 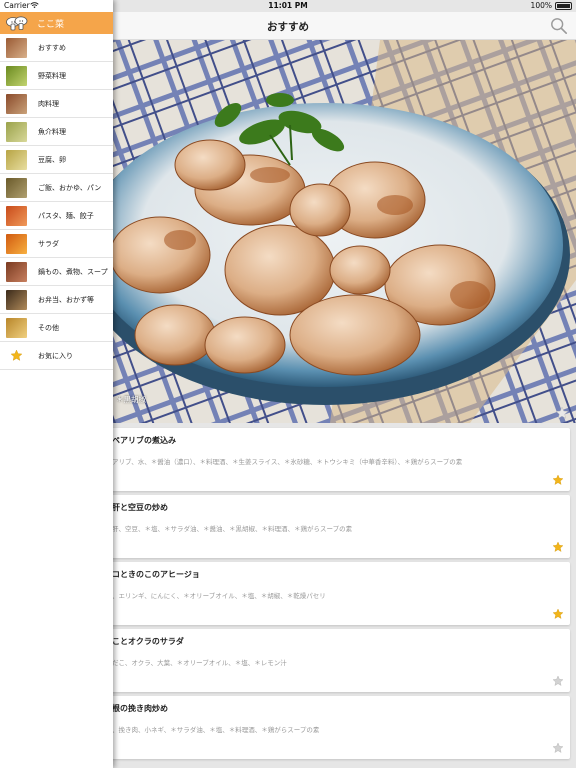 I want to click on drawer-header: ここ菜, so click(x=56, y=23).